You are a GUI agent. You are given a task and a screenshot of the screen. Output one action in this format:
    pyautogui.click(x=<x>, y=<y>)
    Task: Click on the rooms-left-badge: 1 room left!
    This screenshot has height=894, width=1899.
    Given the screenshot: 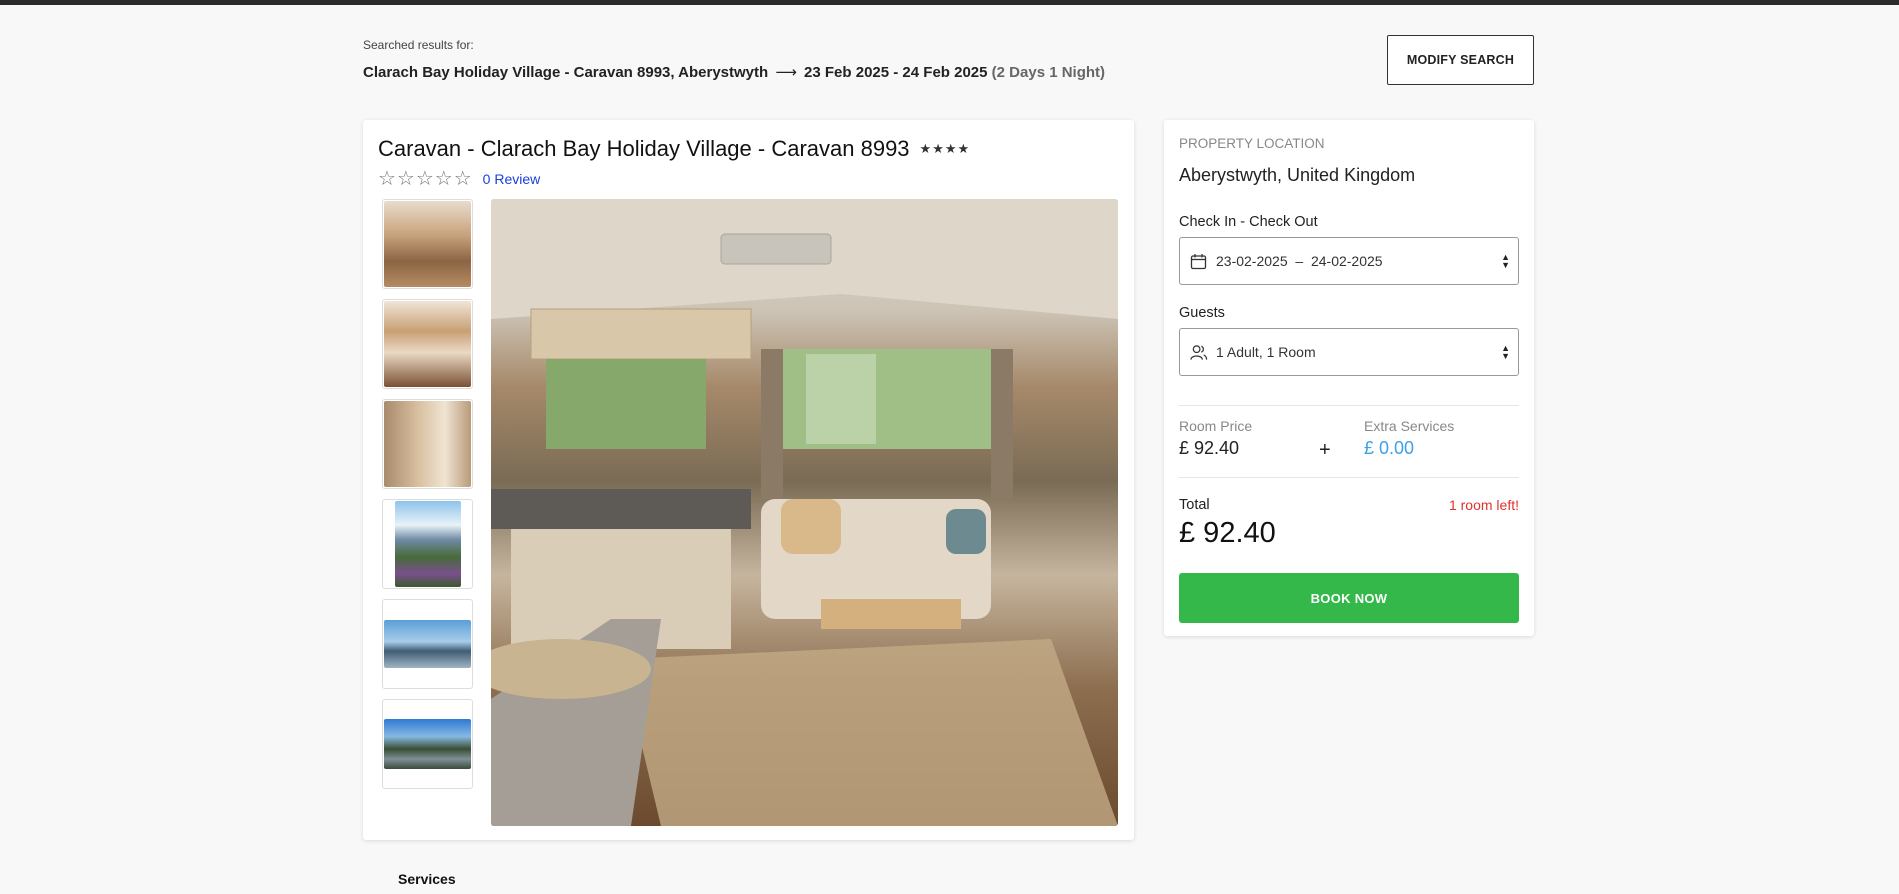 What is the action you would take?
    pyautogui.click(x=1483, y=505)
    